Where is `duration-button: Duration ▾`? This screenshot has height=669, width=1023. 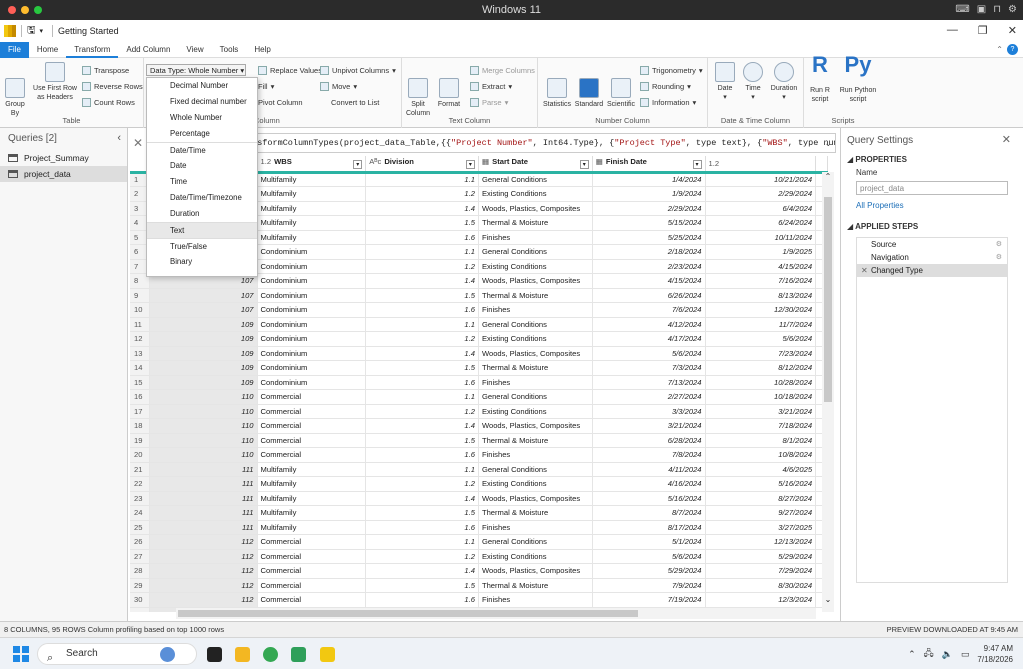 duration-button: Duration ▾ is located at coordinates (784, 82).